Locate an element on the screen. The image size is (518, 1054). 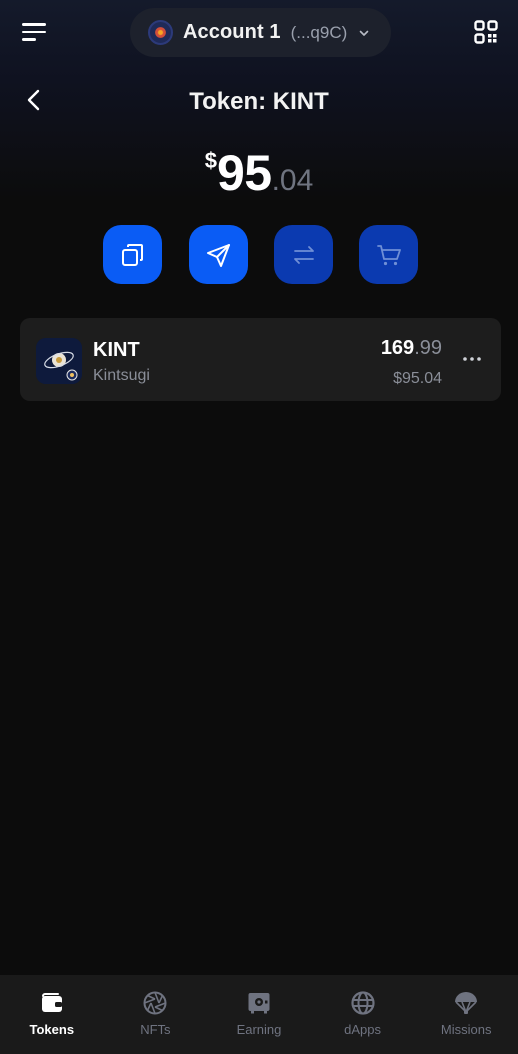
nav-dapps: dApps is located at coordinates (363, 1014).